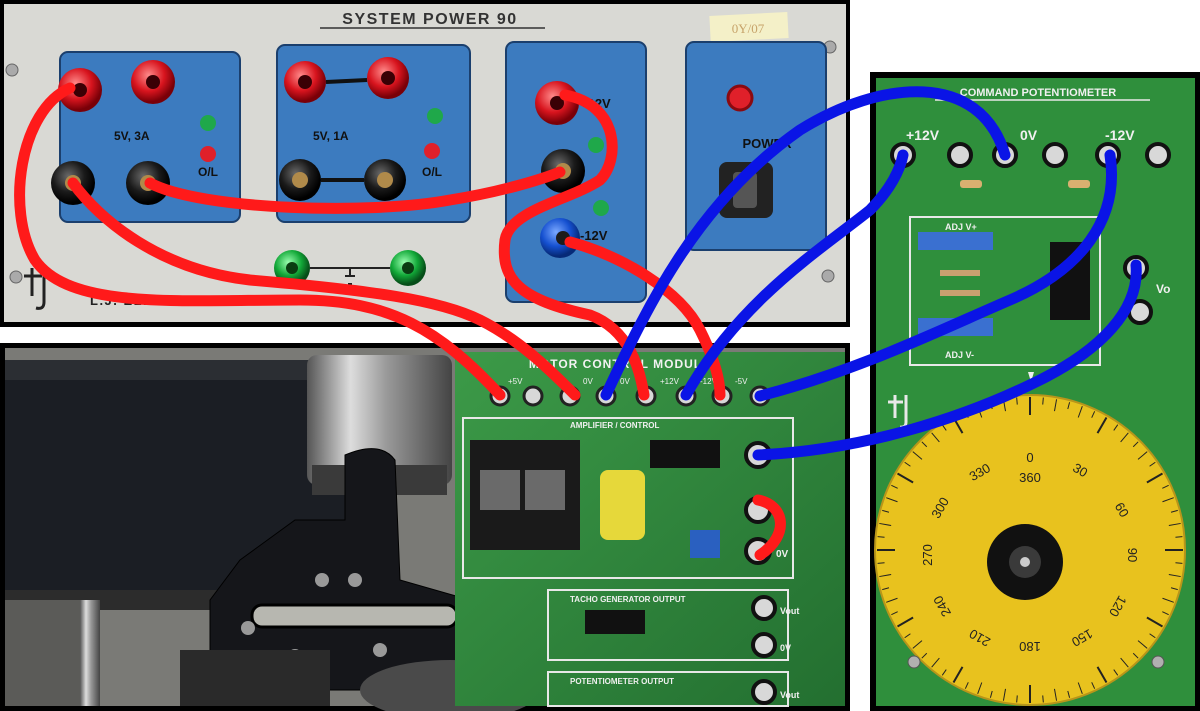 Image resolution: width=1200 pixels, height=711 pixels. What do you see at coordinates (961, 227) in the screenshot?
I see `cp-label-adj-v-plus: ADJ V+` at bounding box center [961, 227].